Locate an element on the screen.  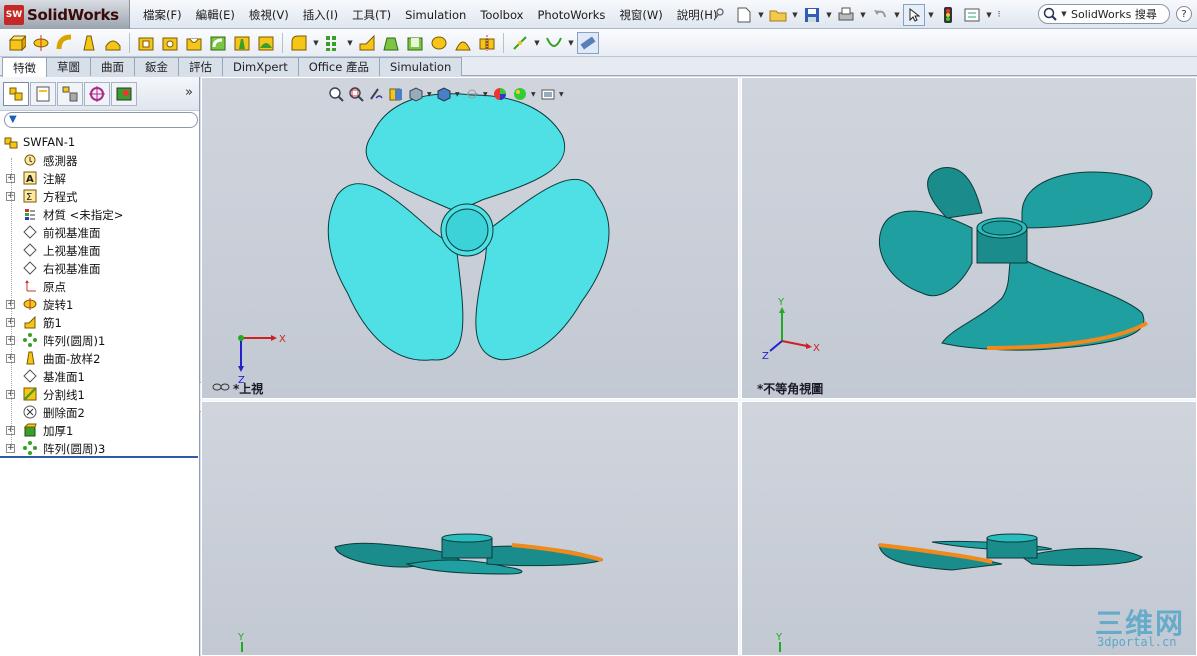
menu-insert: 插入(I) is located at coordinates (320, 15).